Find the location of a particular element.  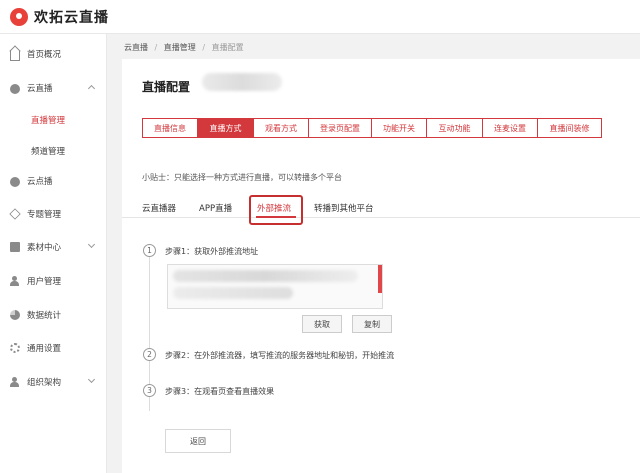

live-method-tabs: 云直播器 APP直播 外部推流 转播到其他平台 is located at coordinates (381, 209).